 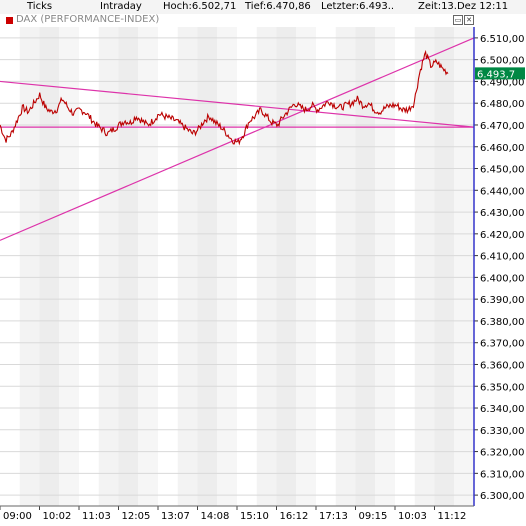 I want to click on x-tick-label: 13:07, so click(x=175, y=516).